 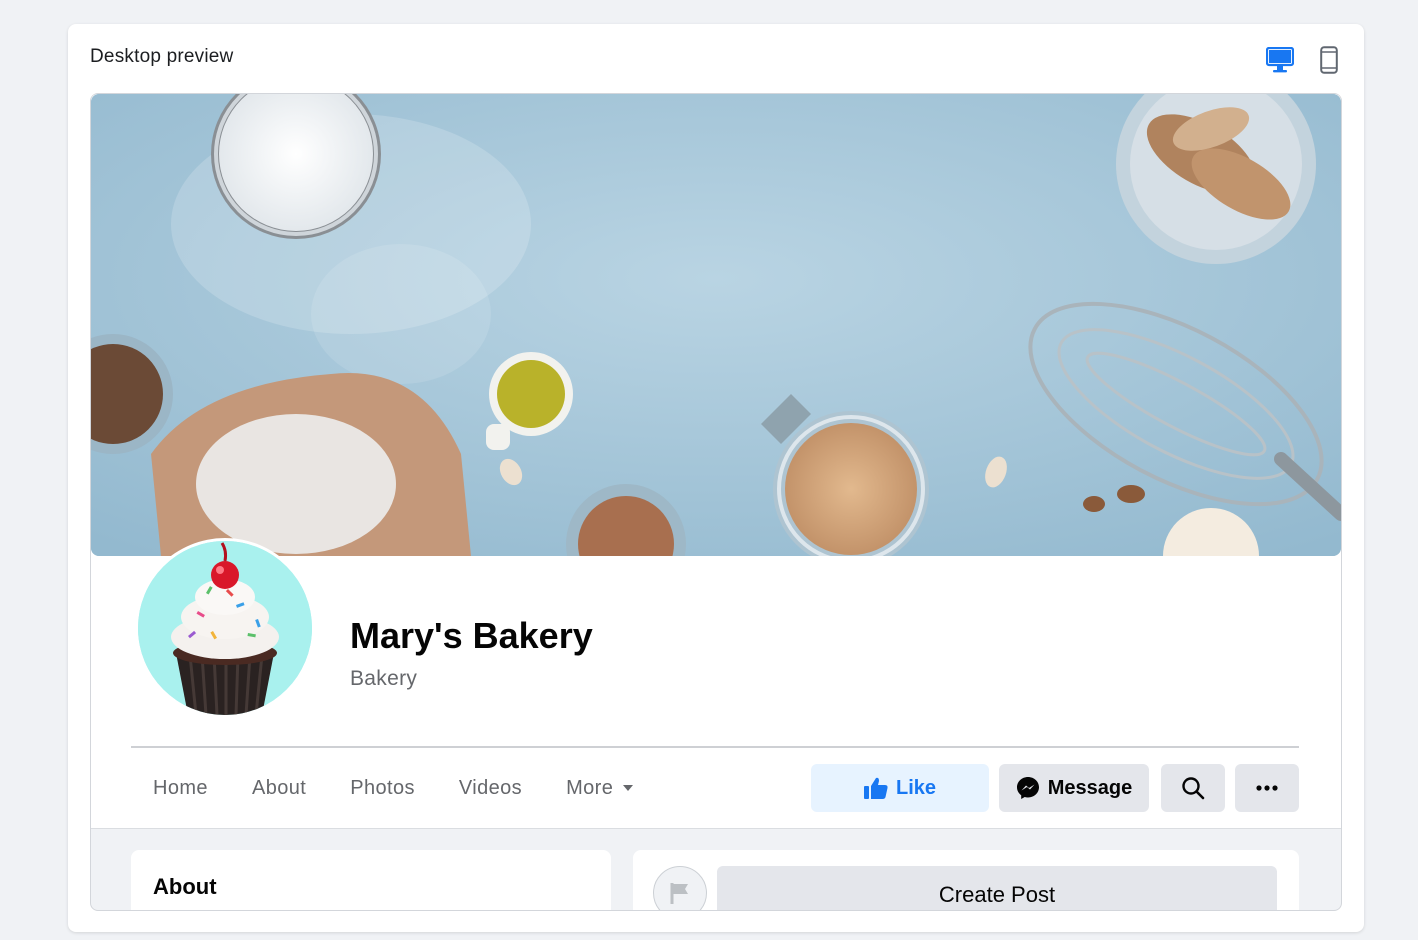 I want to click on profile-picture, so click(x=225, y=628).